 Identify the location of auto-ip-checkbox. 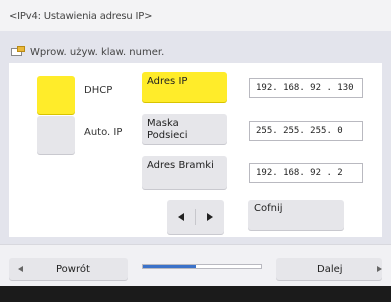
(56, 135).